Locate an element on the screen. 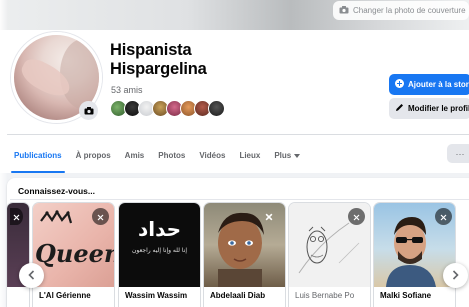  tab-friends: Amis is located at coordinates (135, 155).